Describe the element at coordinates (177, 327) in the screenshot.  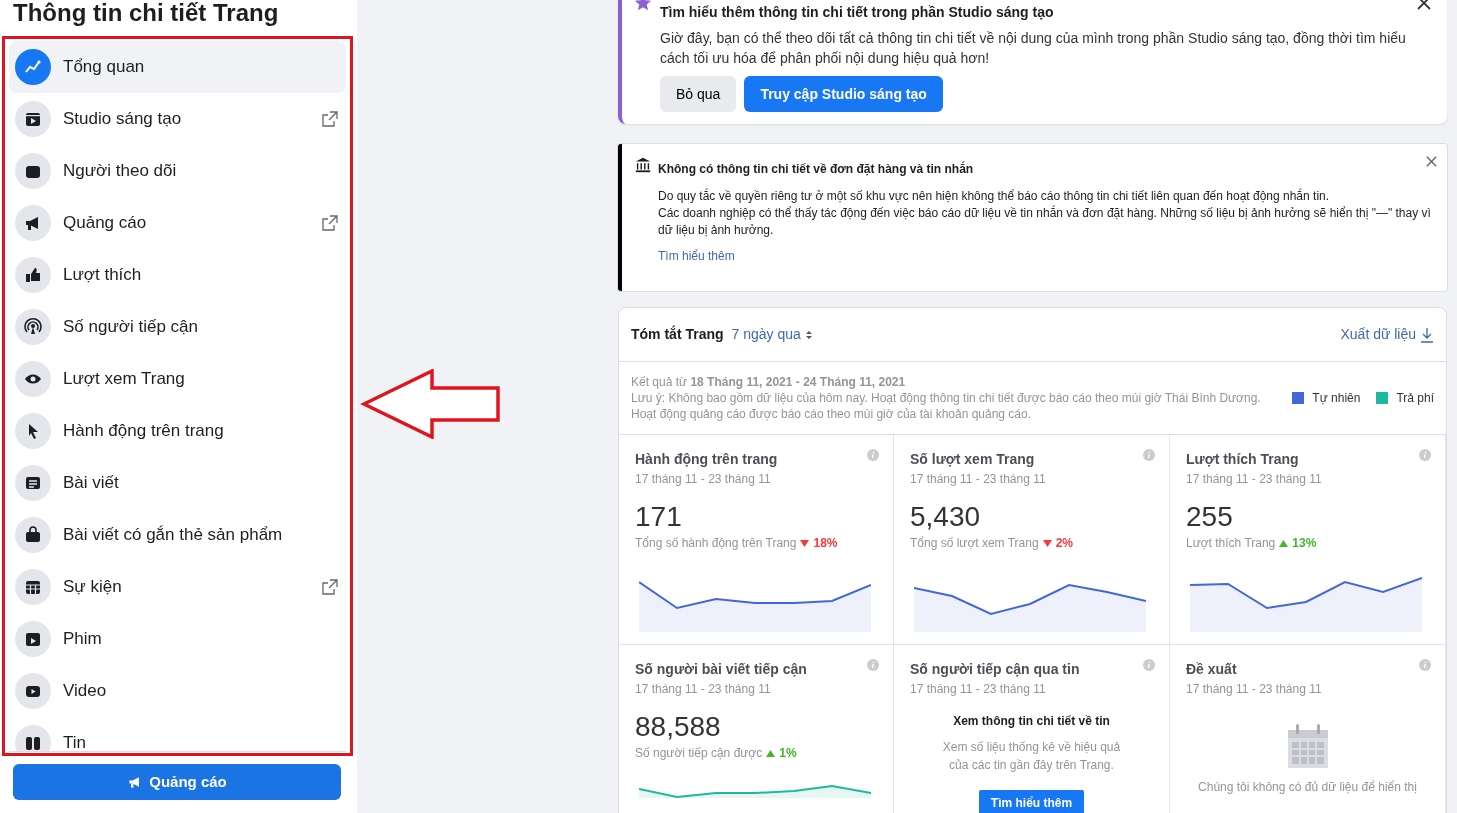
I see `sidebar-item: Số người tiếp cận` at that location.